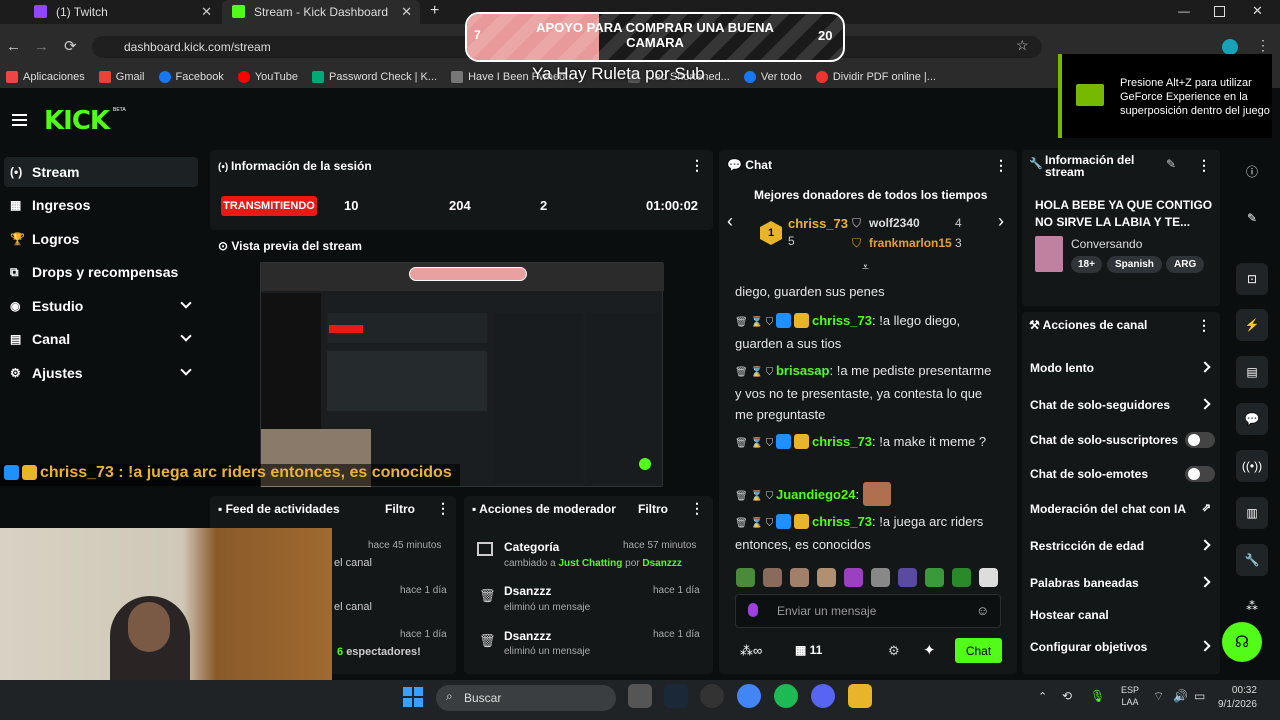 The width and height of the screenshot is (1280, 720). I want to click on layout-icon: ▥, so click(1252, 513).